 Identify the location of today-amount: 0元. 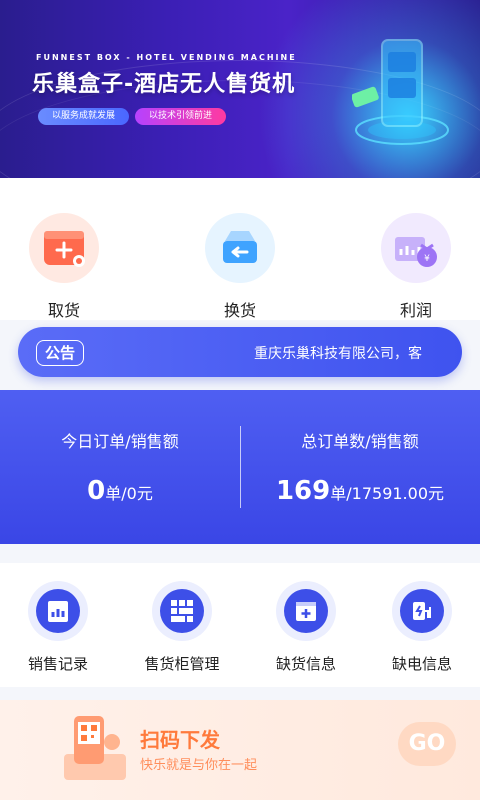
(139, 493).